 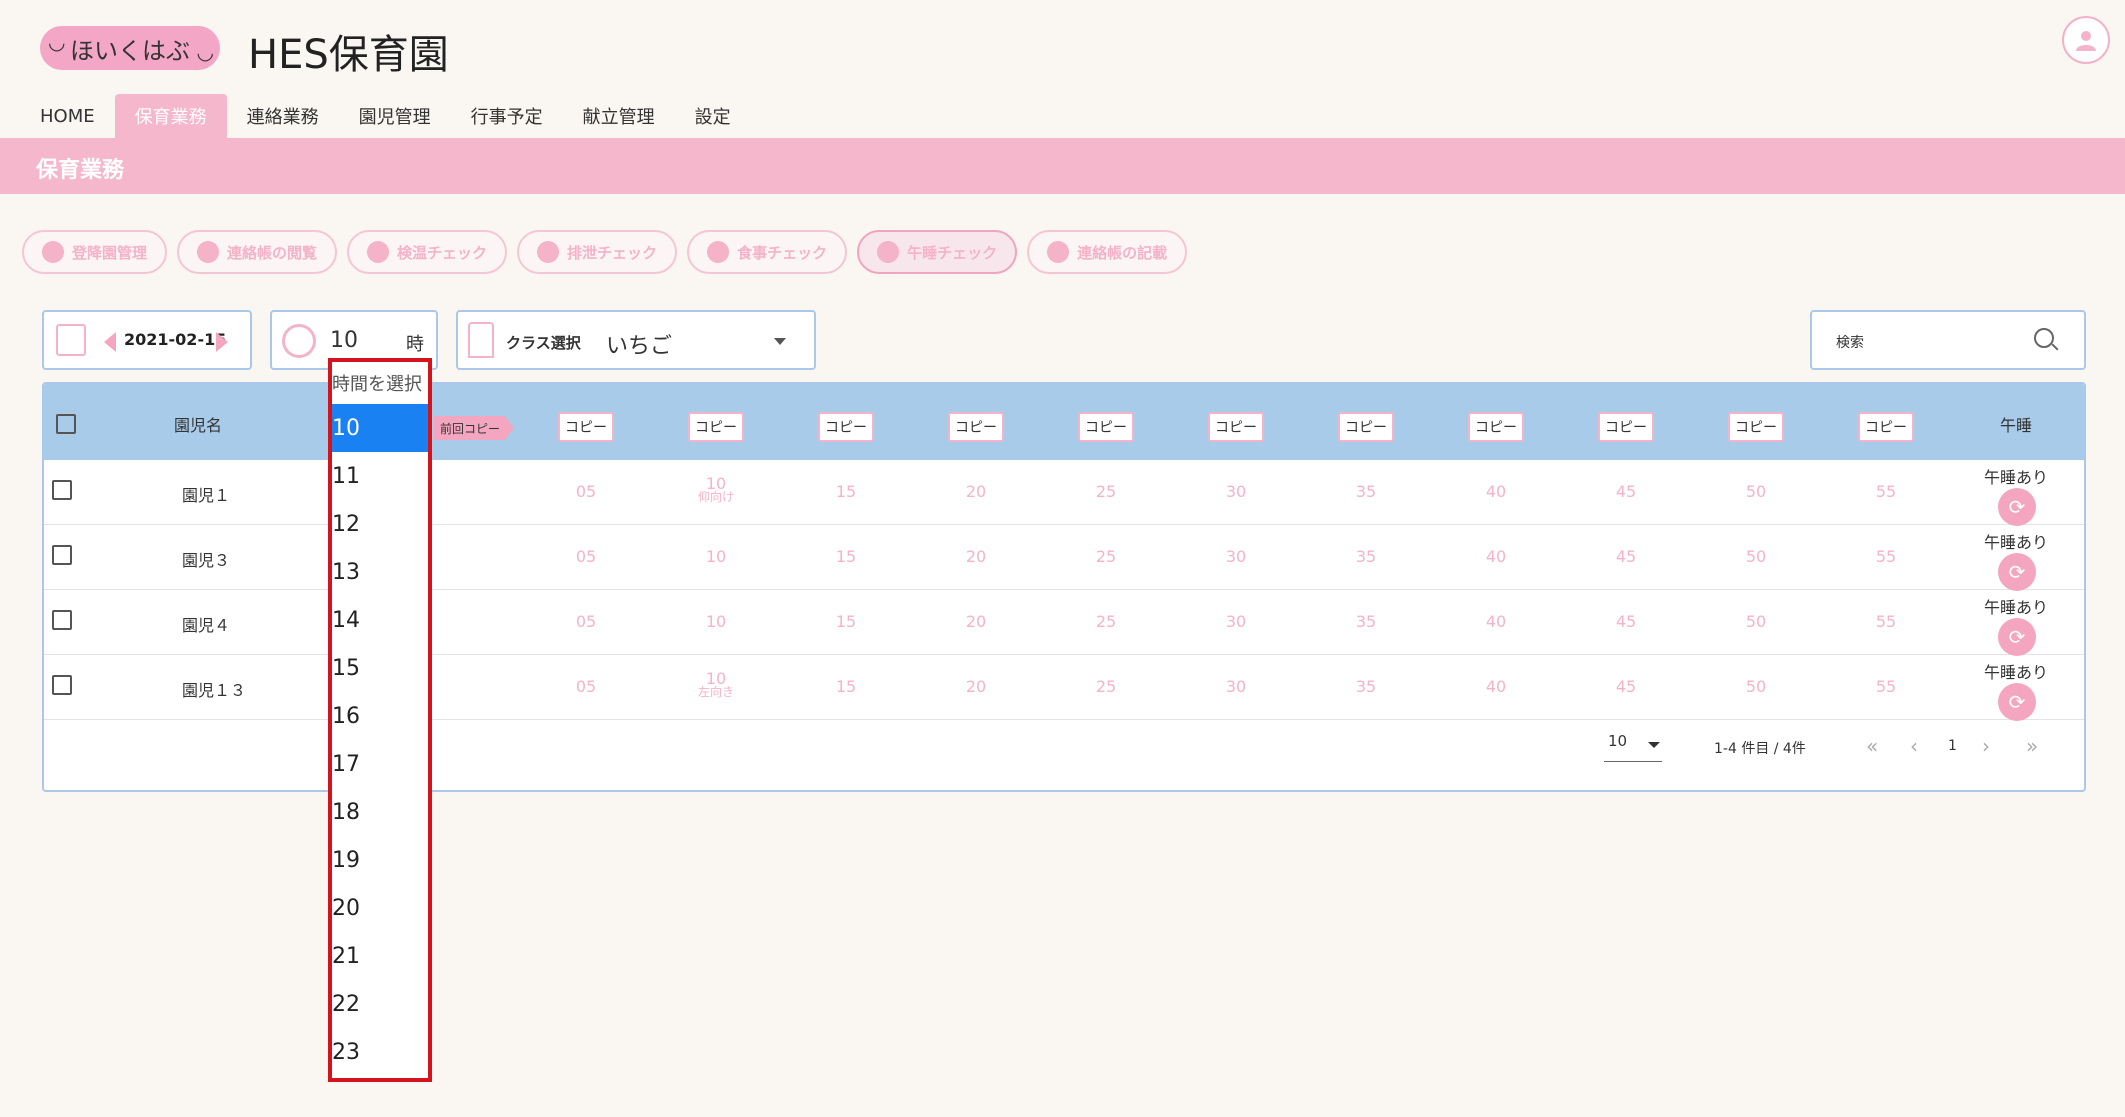 I want to click on hour-option: 18, so click(x=380, y=812).